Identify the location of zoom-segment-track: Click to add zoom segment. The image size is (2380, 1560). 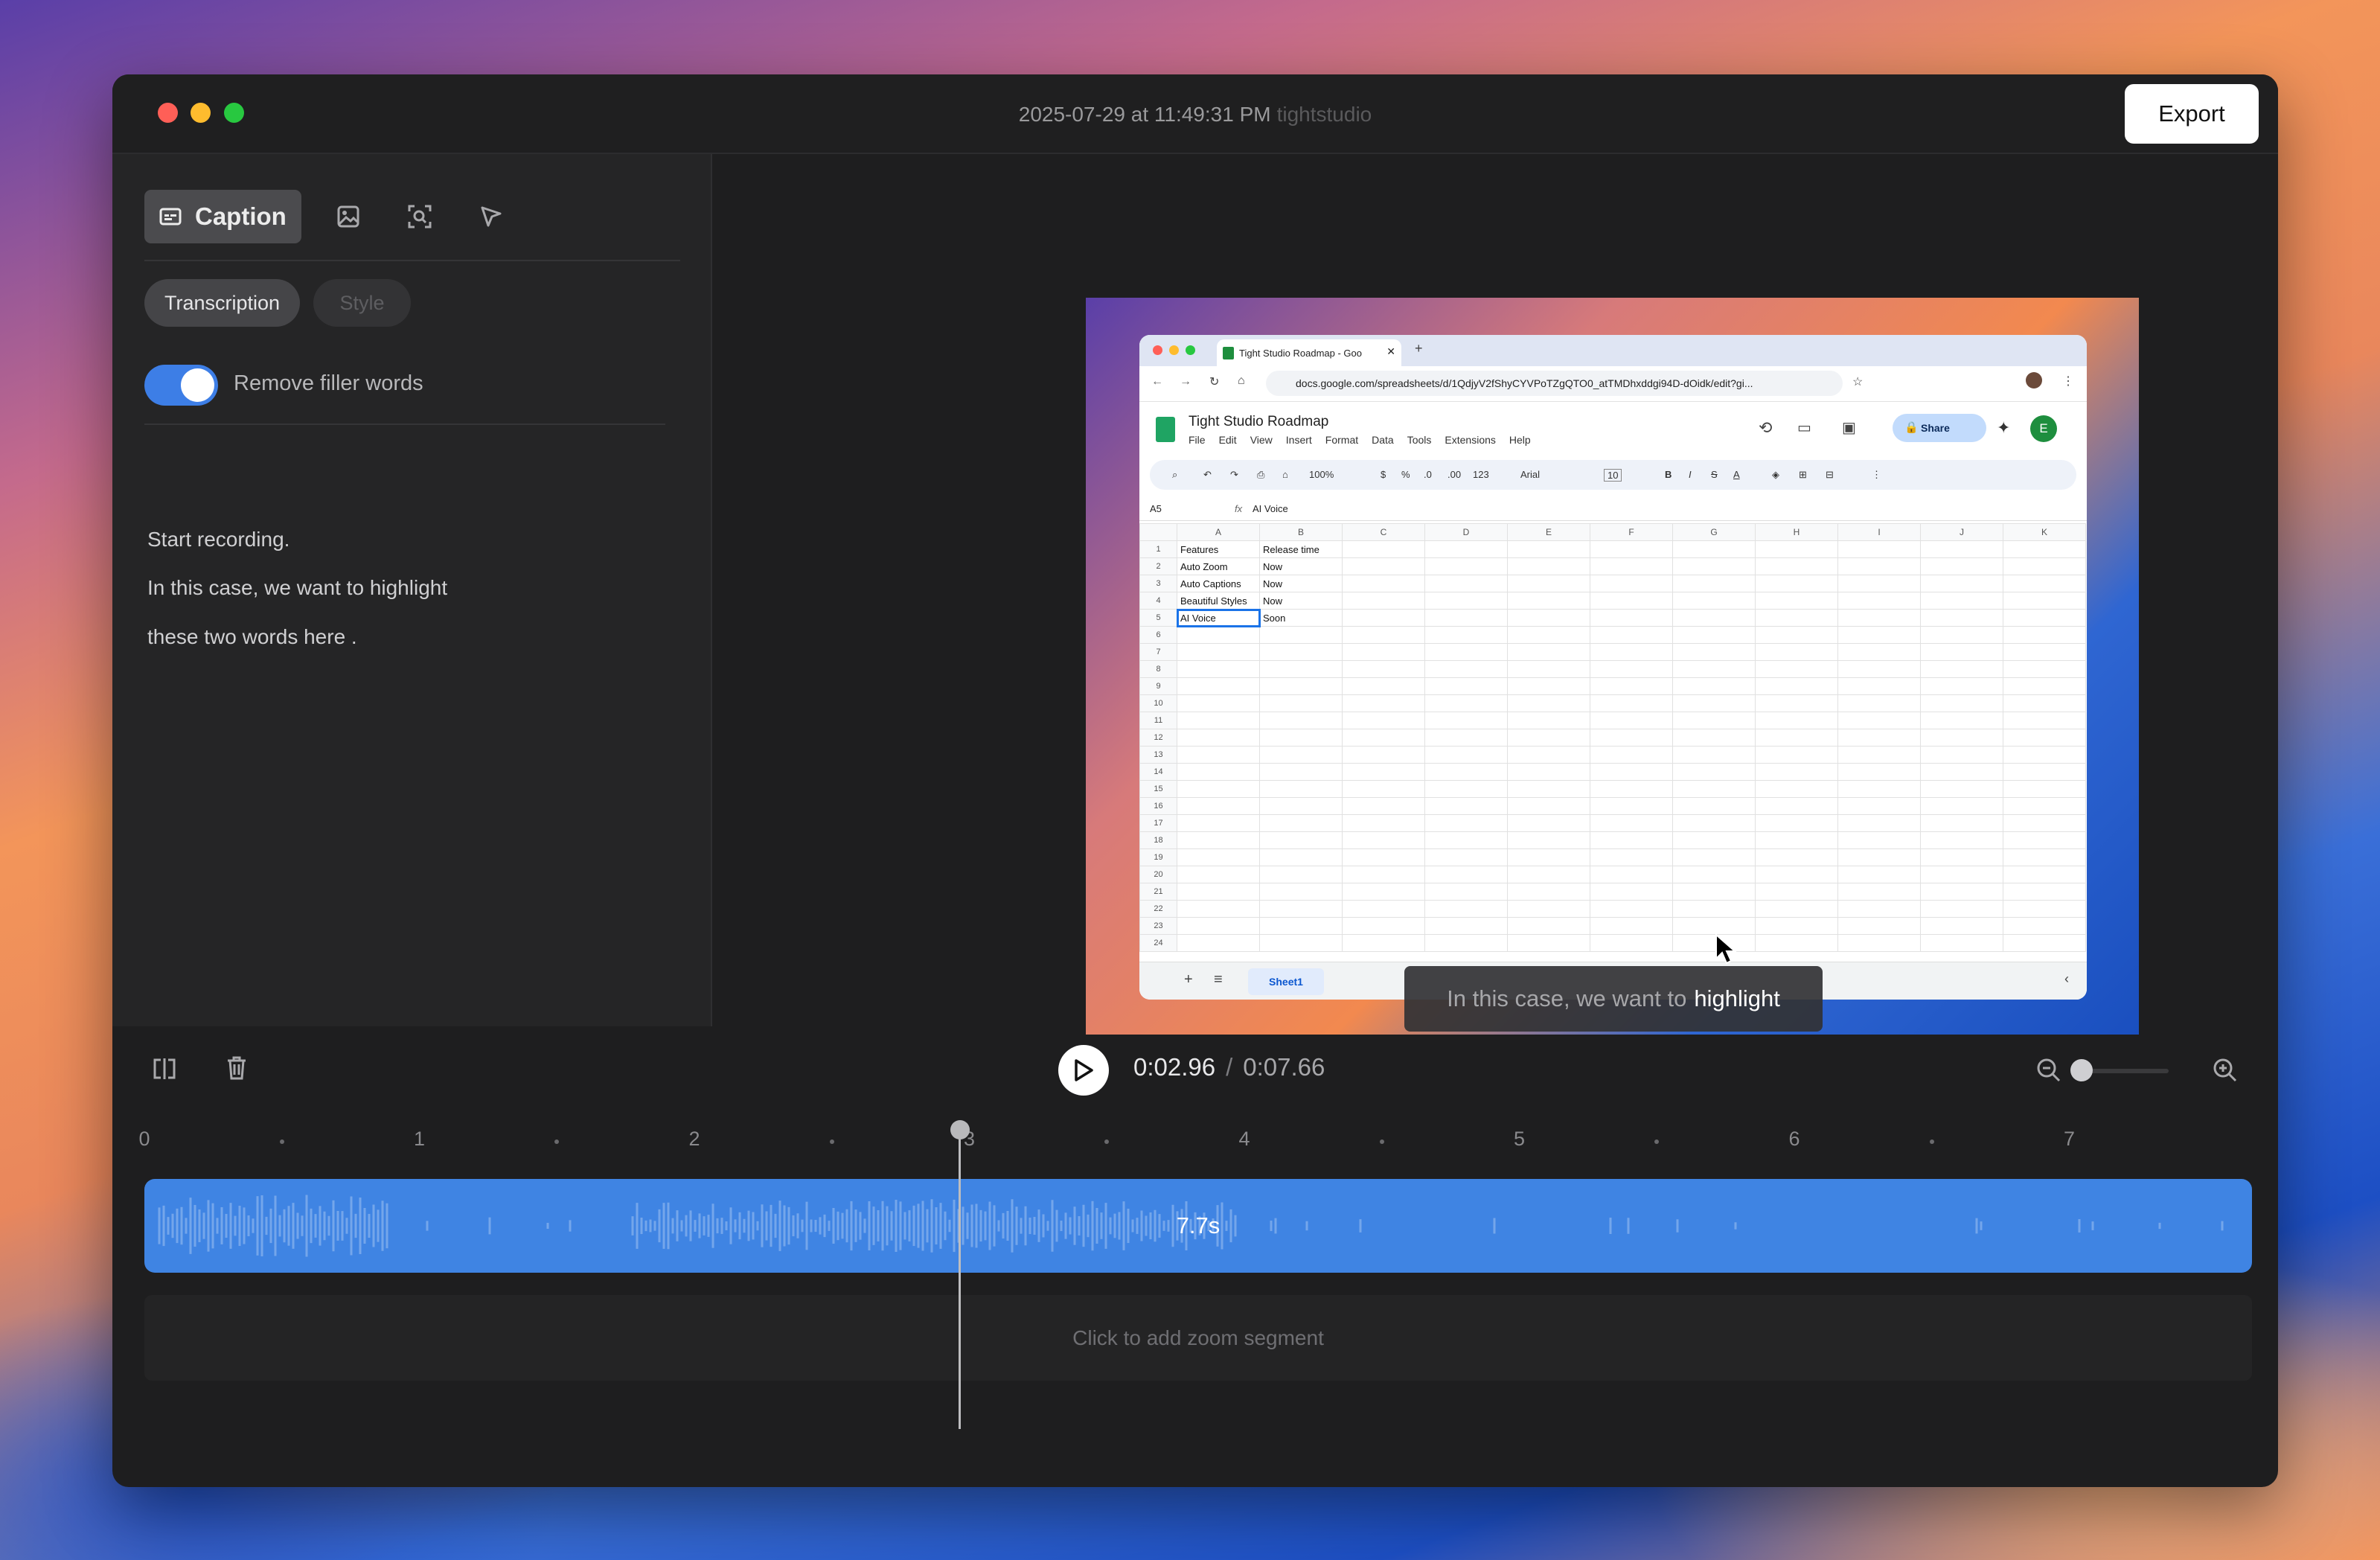
(1198, 1338).